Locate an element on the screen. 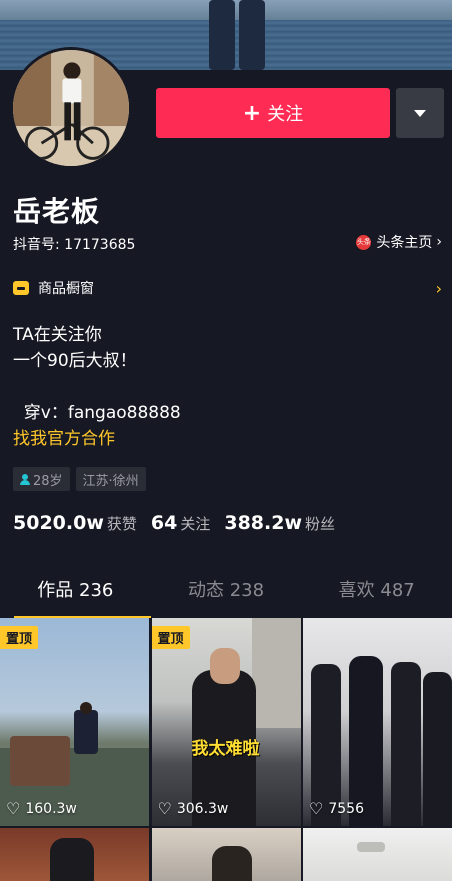 The width and height of the screenshot is (452, 881). more-options-button is located at coordinates (420, 113).